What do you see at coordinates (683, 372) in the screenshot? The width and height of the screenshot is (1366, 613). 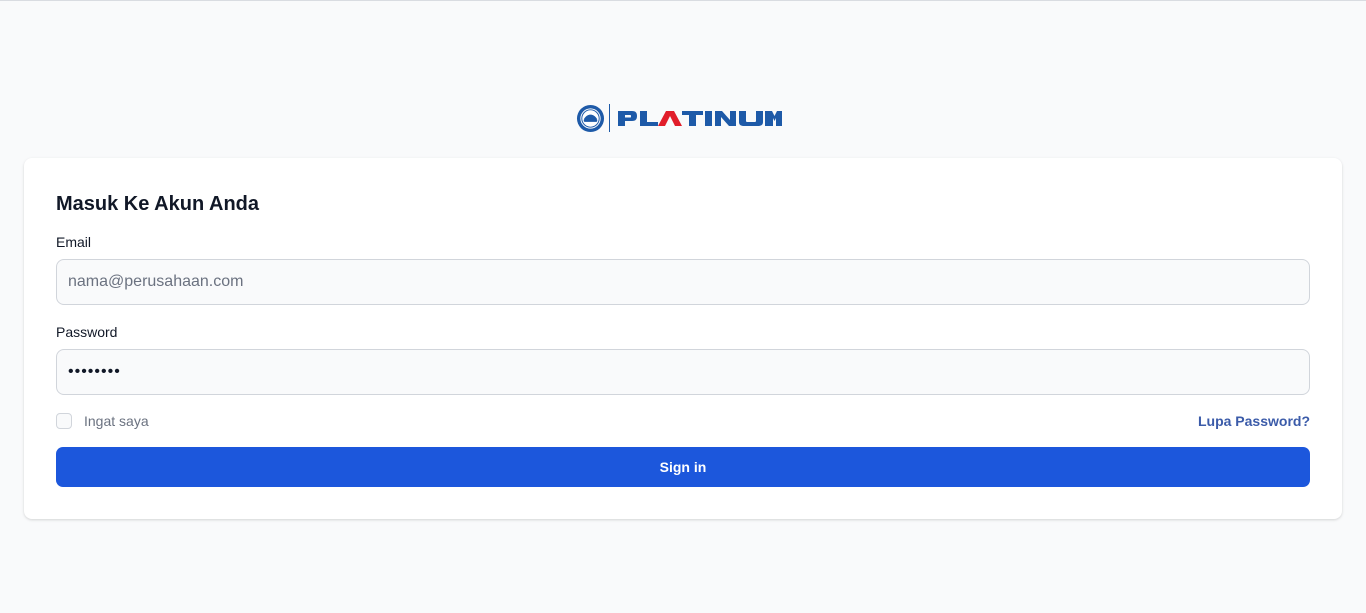 I see `password-field` at bounding box center [683, 372].